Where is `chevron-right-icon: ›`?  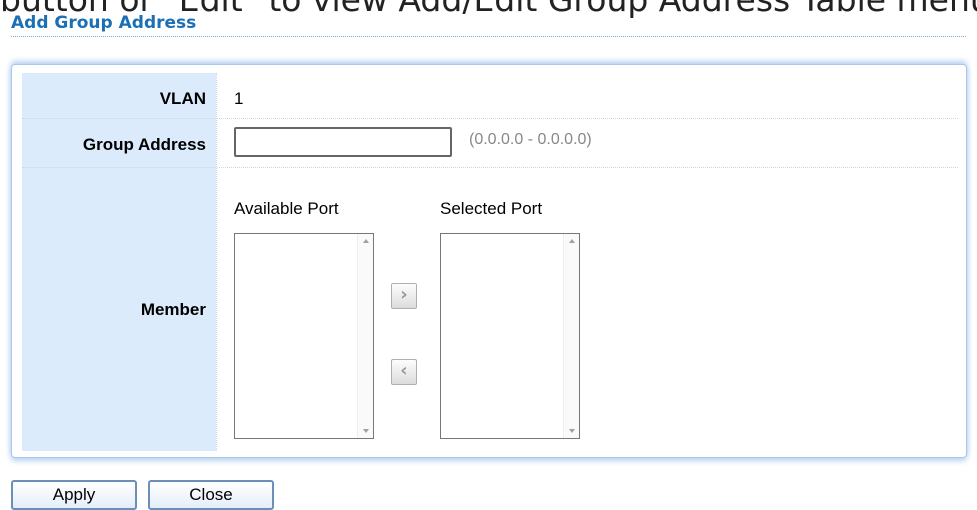
chevron-right-icon: › is located at coordinates (404, 294).